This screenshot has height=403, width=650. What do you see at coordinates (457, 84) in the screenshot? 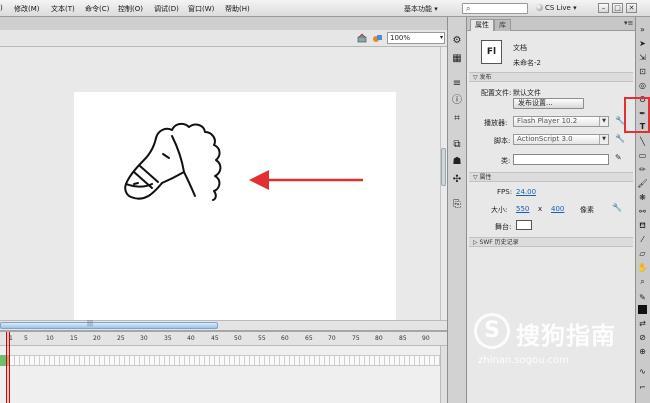
I see `align-icon: ≡` at bounding box center [457, 84].